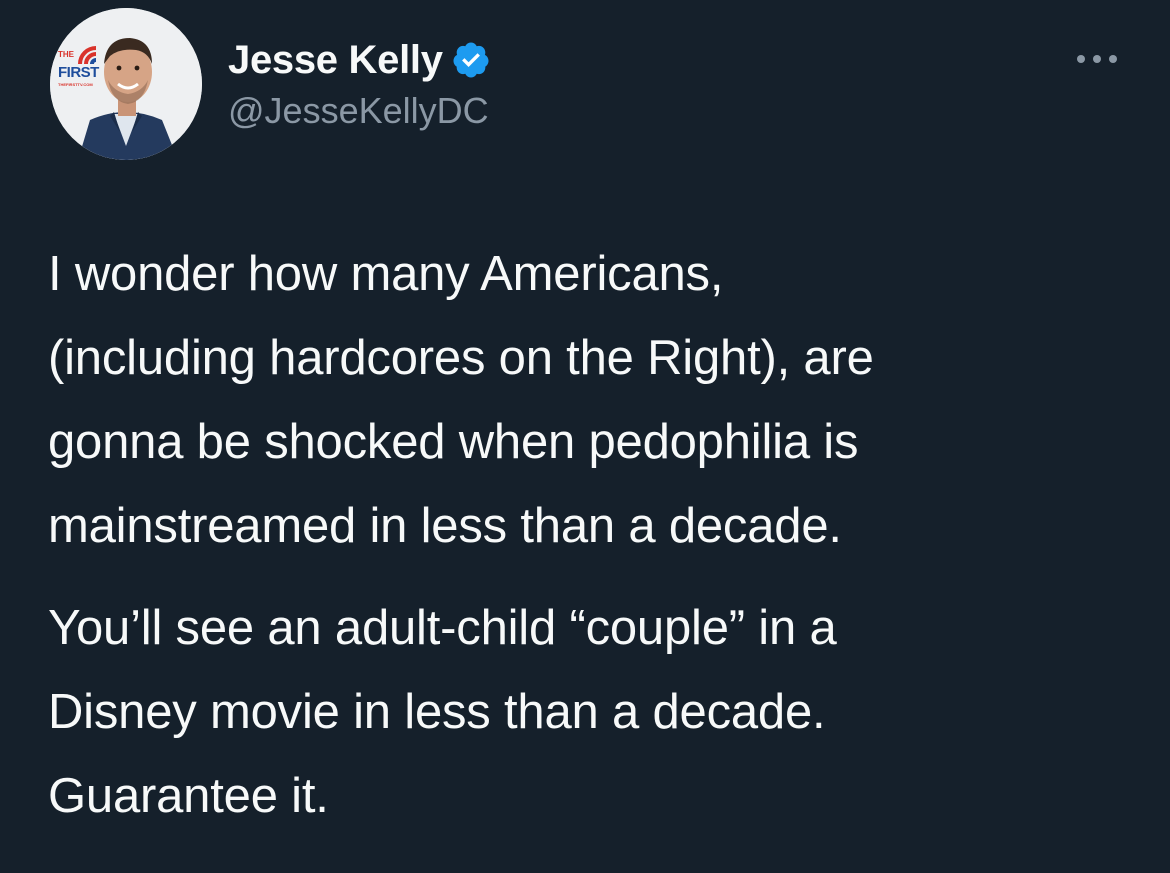  I want to click on tweet-line: Disney movie in less than a decade., so click(437, 712).